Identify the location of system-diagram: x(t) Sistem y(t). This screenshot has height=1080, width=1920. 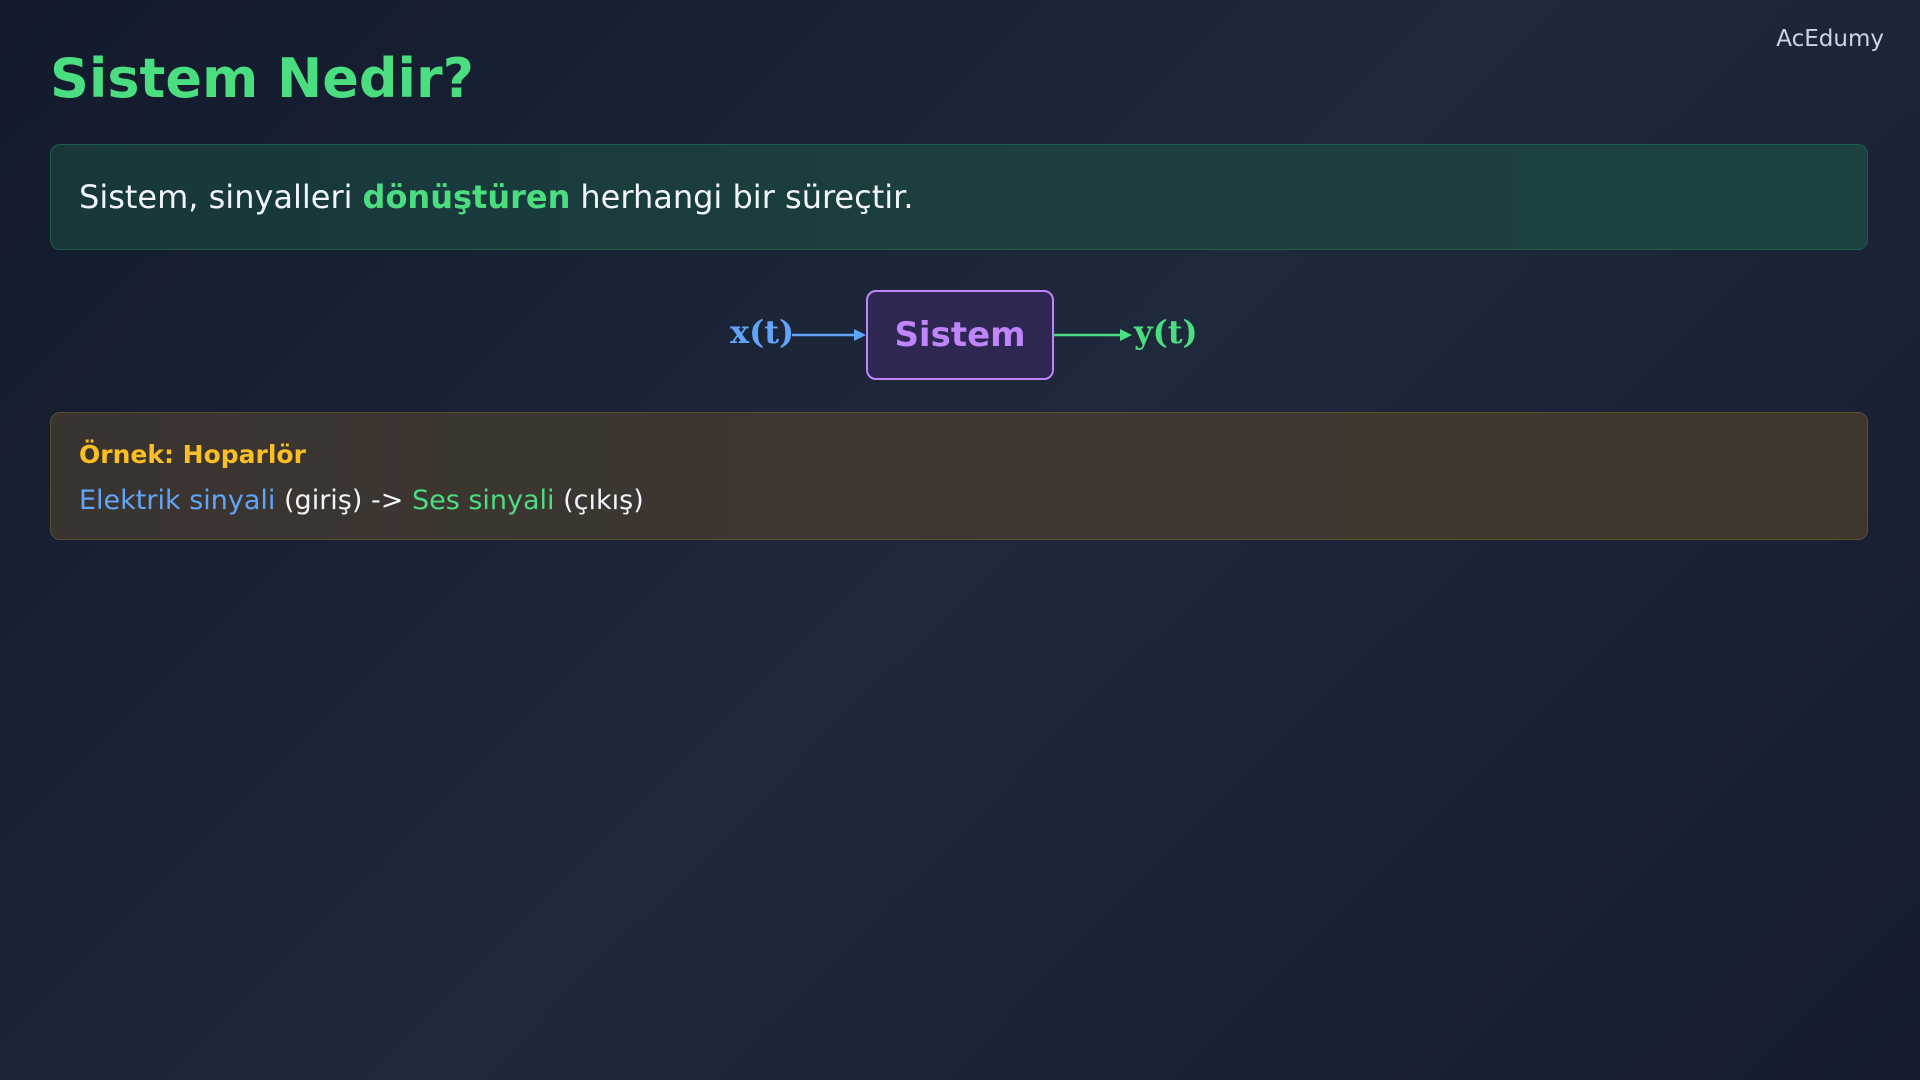
(960, 336).